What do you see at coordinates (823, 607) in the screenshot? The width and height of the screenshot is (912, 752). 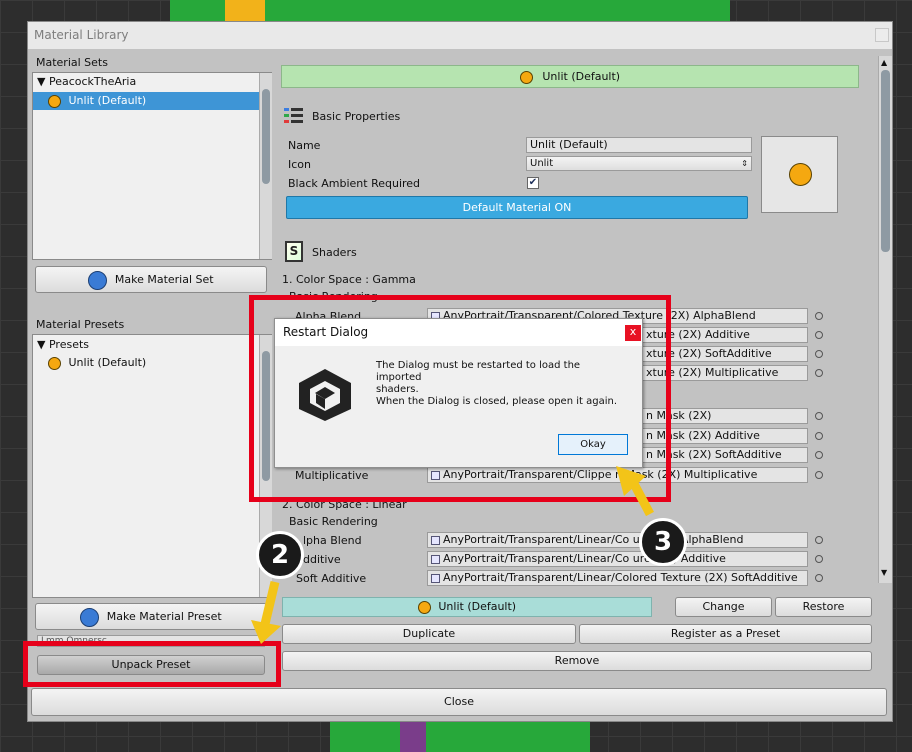 I see `restore-button: Restore` at bounding box center [823, 607].